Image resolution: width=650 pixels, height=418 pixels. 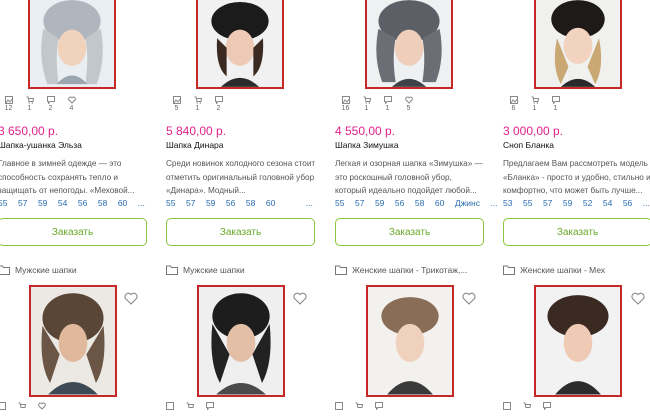 I want to click on product-title: Шапка Динара, so click(x=195, y=145).